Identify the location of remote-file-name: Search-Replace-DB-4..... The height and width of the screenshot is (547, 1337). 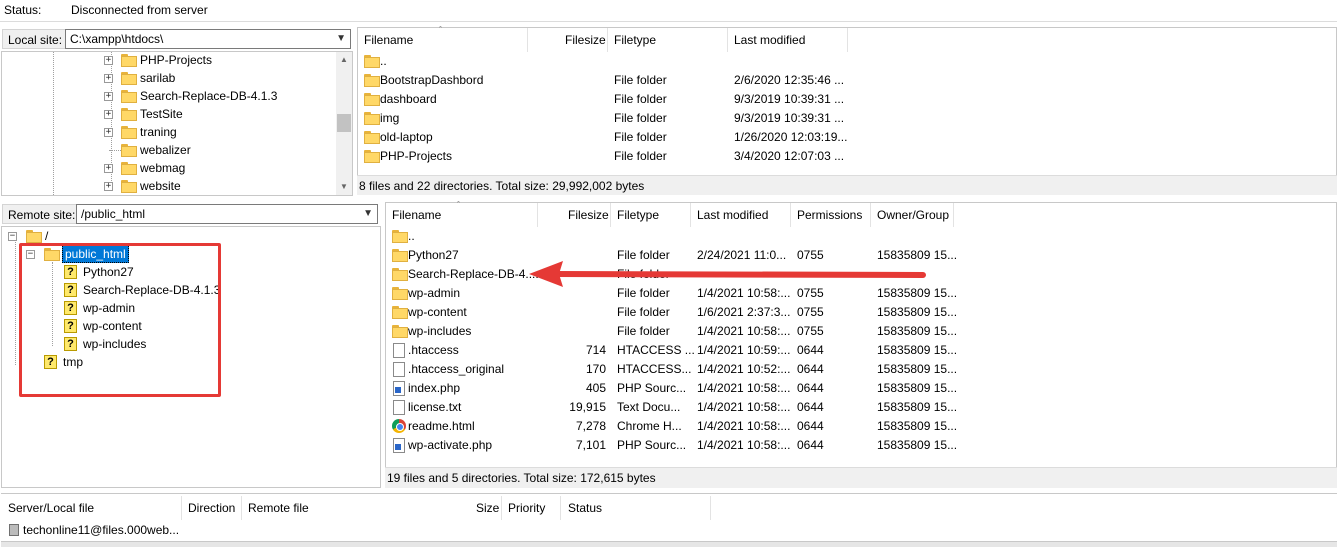
(473, 274).